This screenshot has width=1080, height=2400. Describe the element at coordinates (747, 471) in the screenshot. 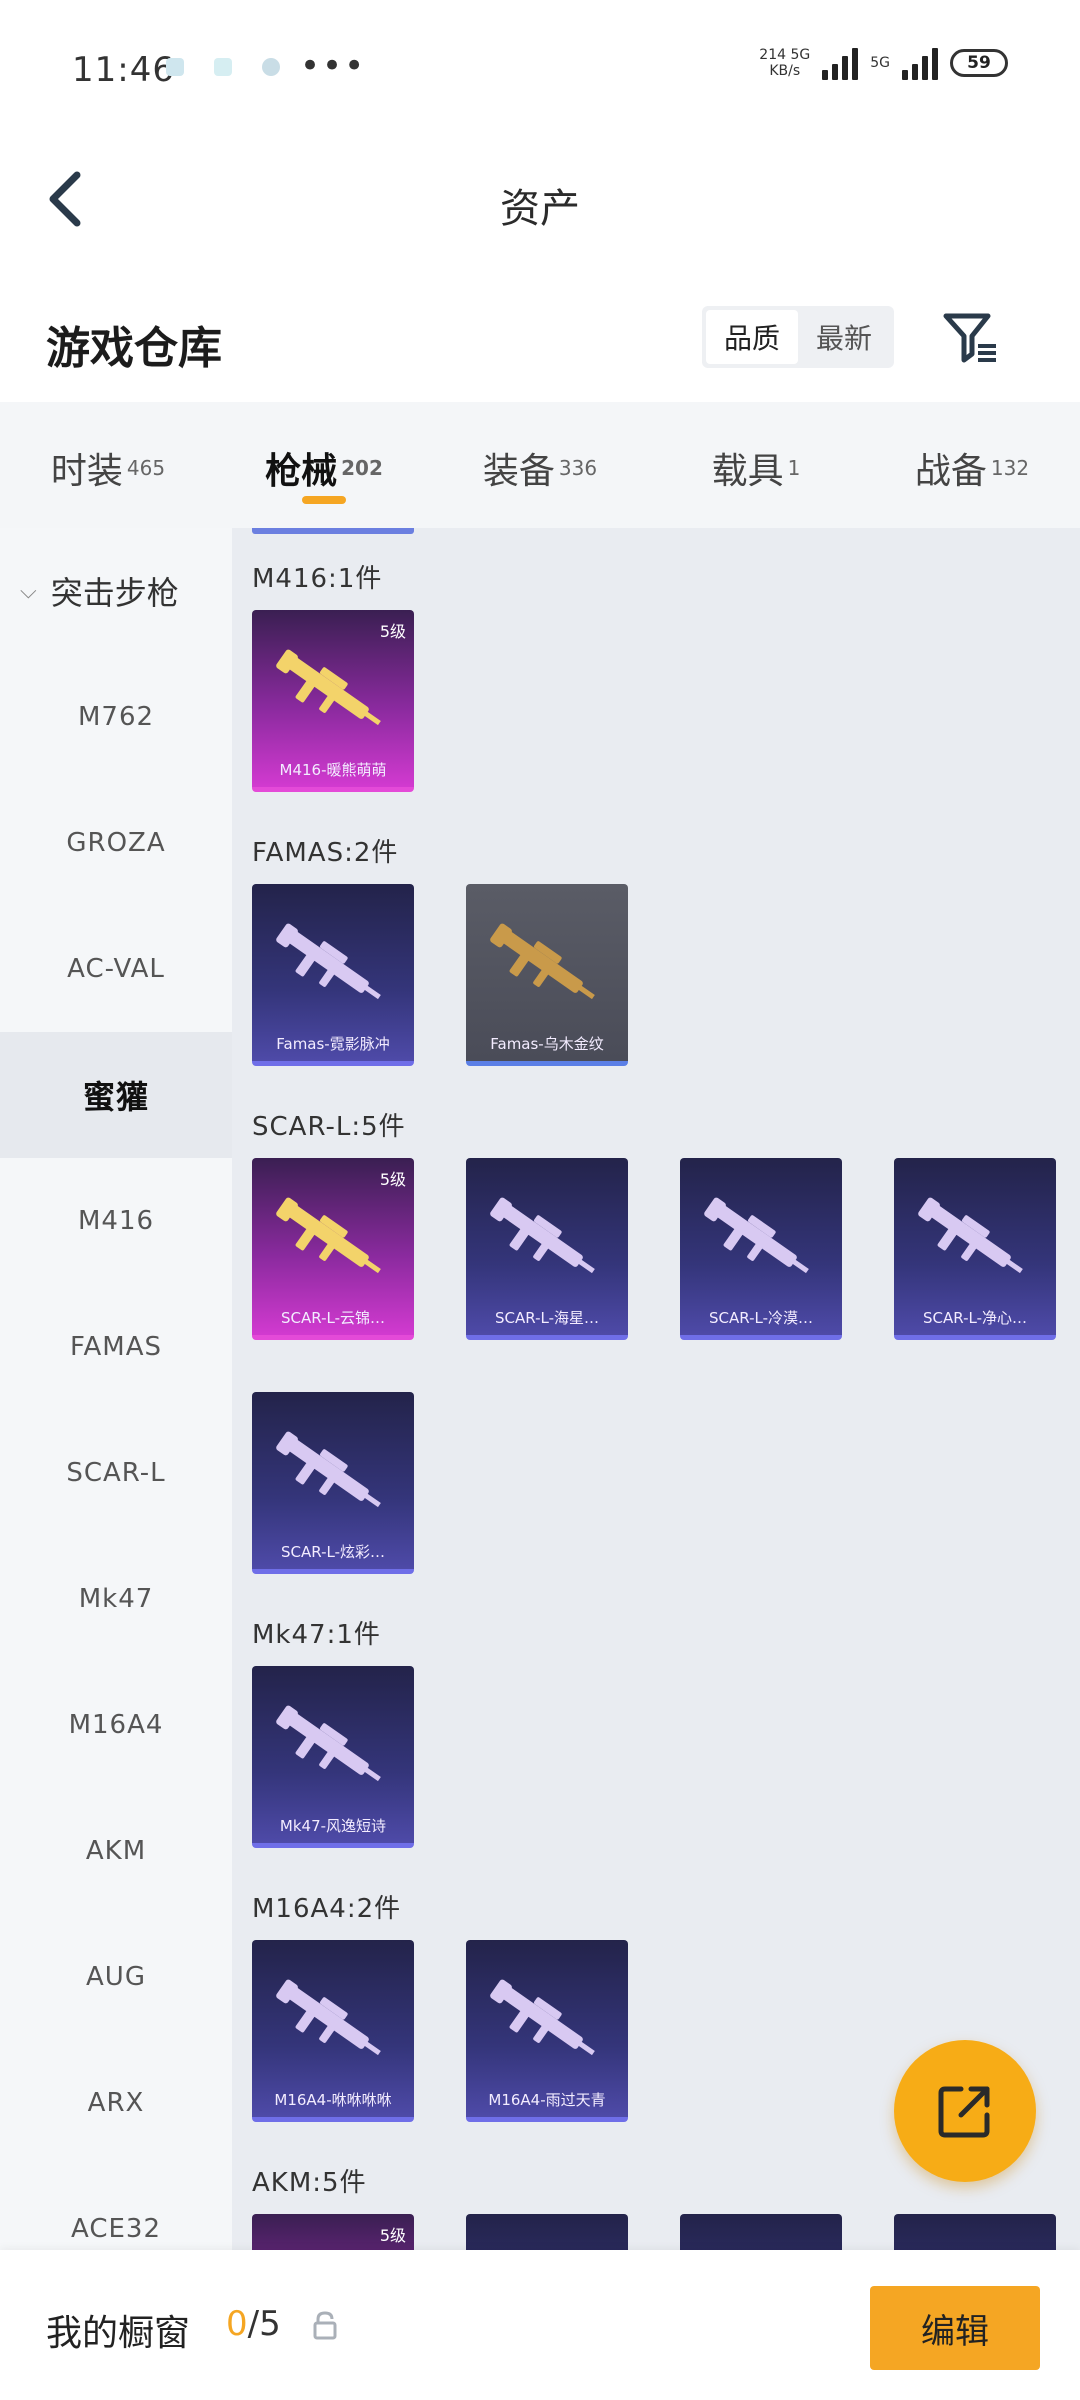

I see `tab-label: 载具` at that location.